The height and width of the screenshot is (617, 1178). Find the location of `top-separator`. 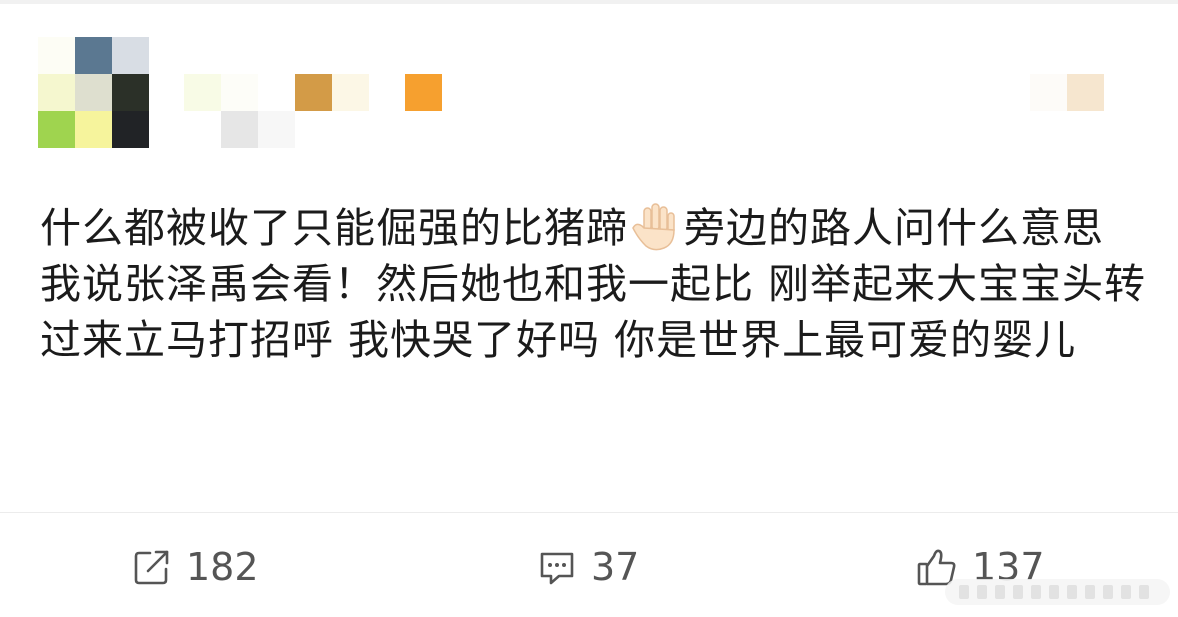

top-separator is located at coordinates (589, 2).